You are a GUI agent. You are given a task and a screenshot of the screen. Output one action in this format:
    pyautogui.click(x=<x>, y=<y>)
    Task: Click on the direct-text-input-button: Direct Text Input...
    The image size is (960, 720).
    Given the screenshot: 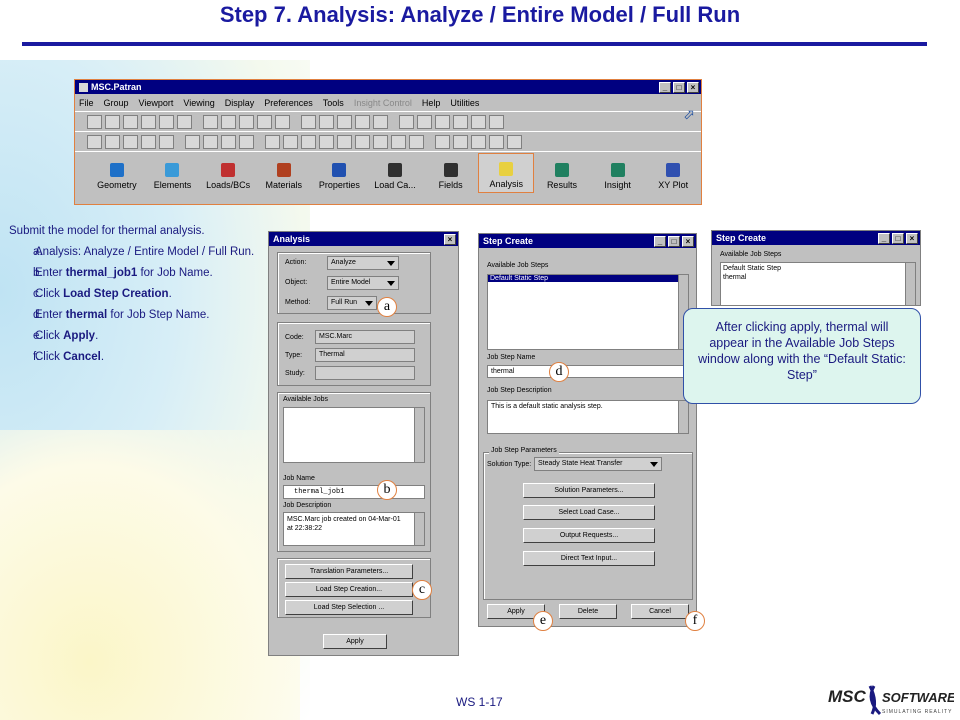 What is the action you would take?
    pyautogui.click(x=589, y=558)
    